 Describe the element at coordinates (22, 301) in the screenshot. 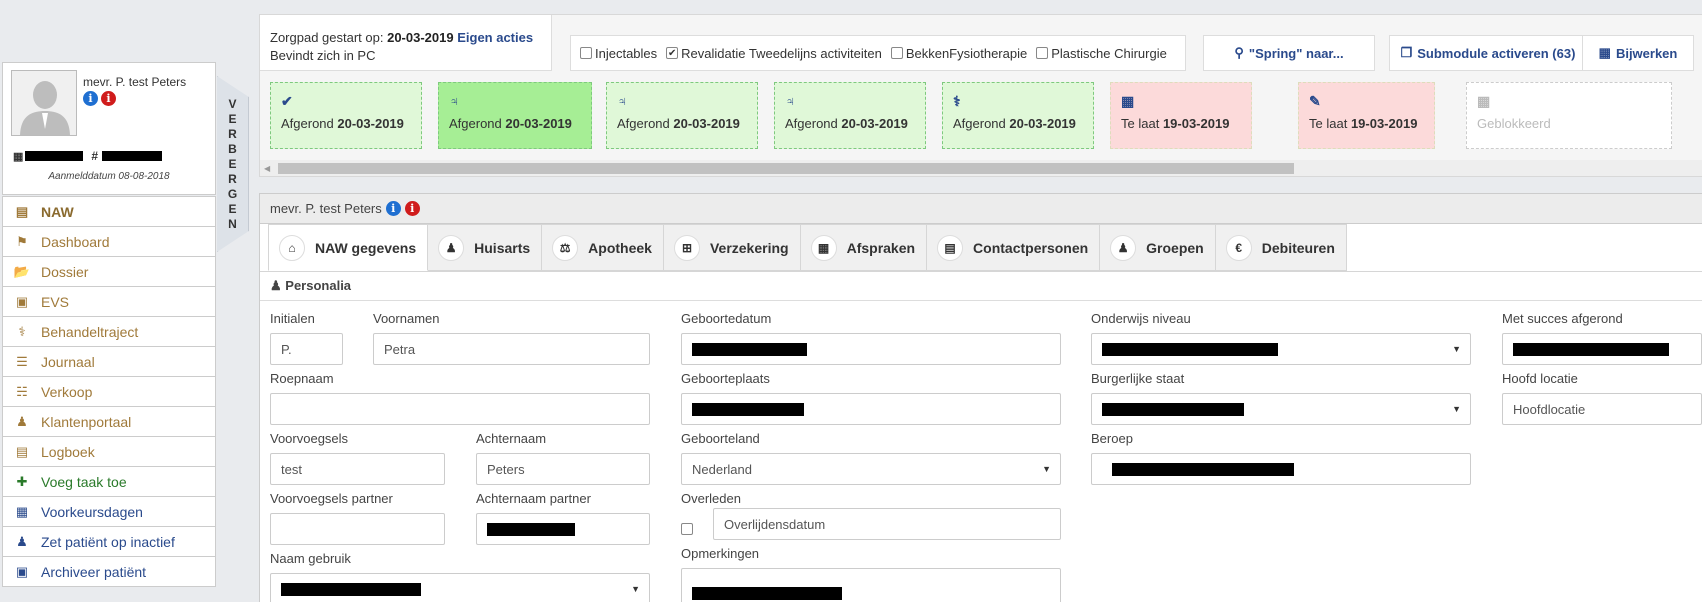

I see `briefcase-medical-icon: ▣` at that location.